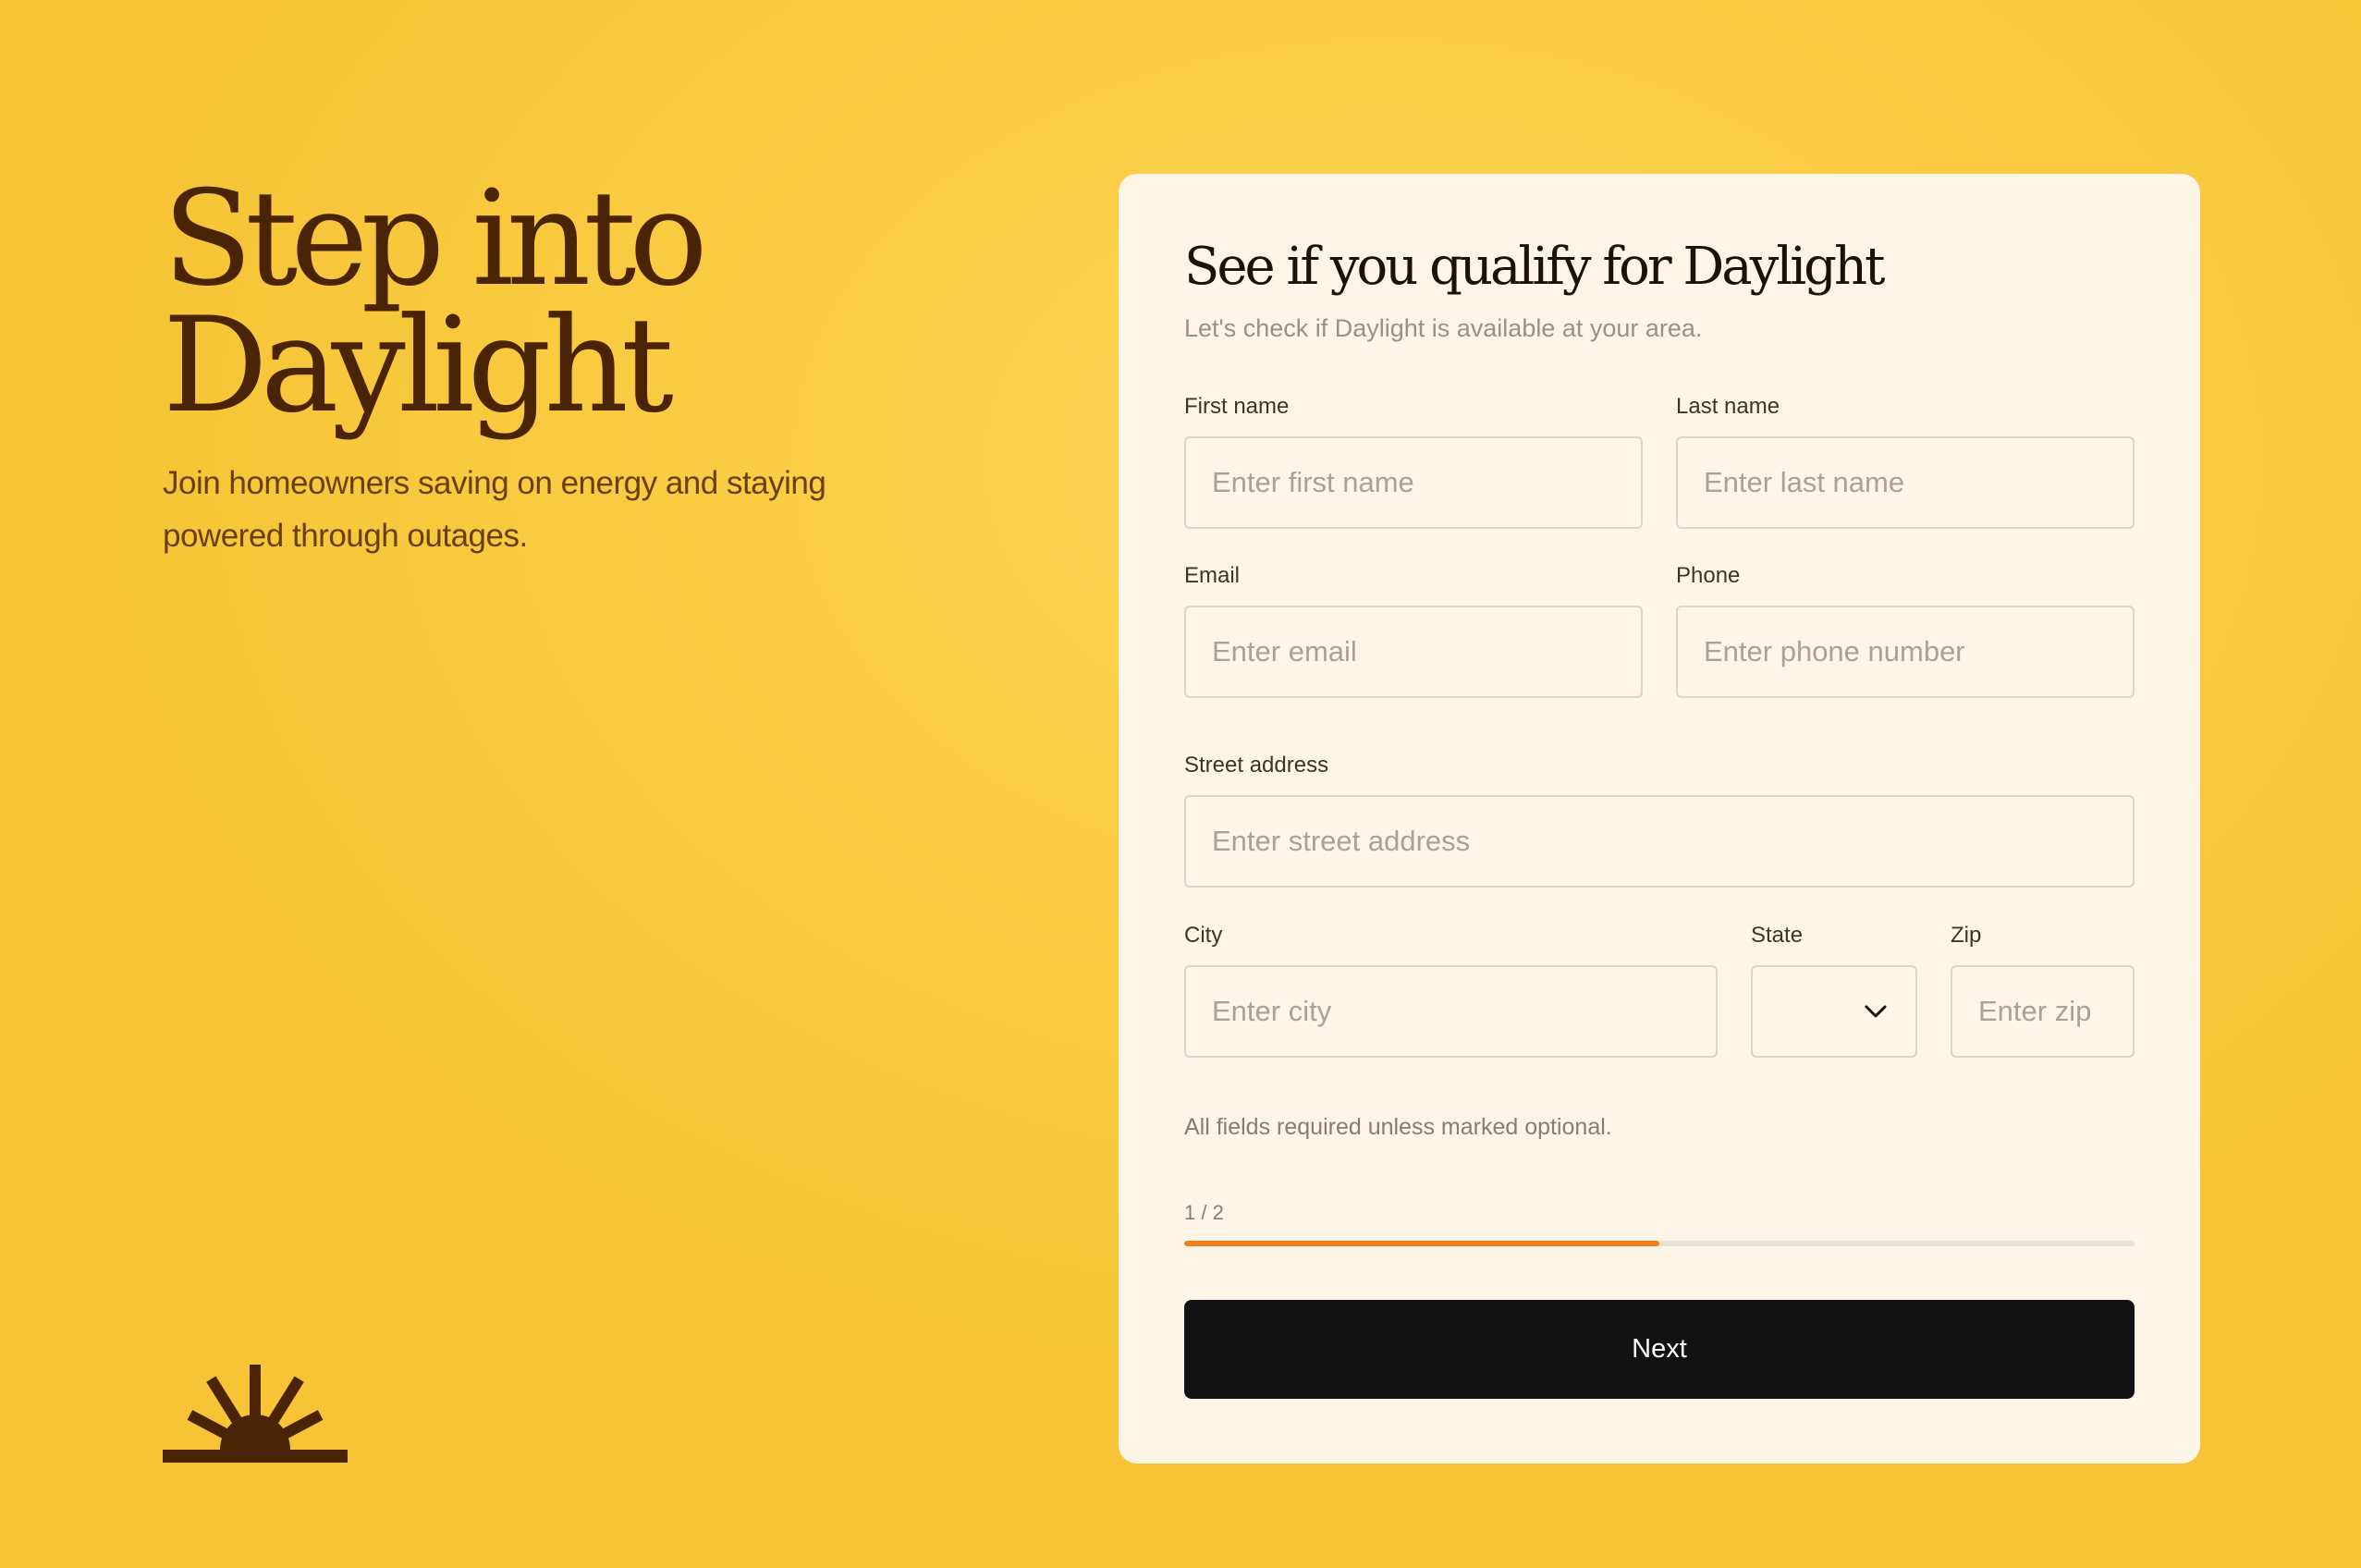  I want to click on first-name-label: First name, so click(1237, 406).